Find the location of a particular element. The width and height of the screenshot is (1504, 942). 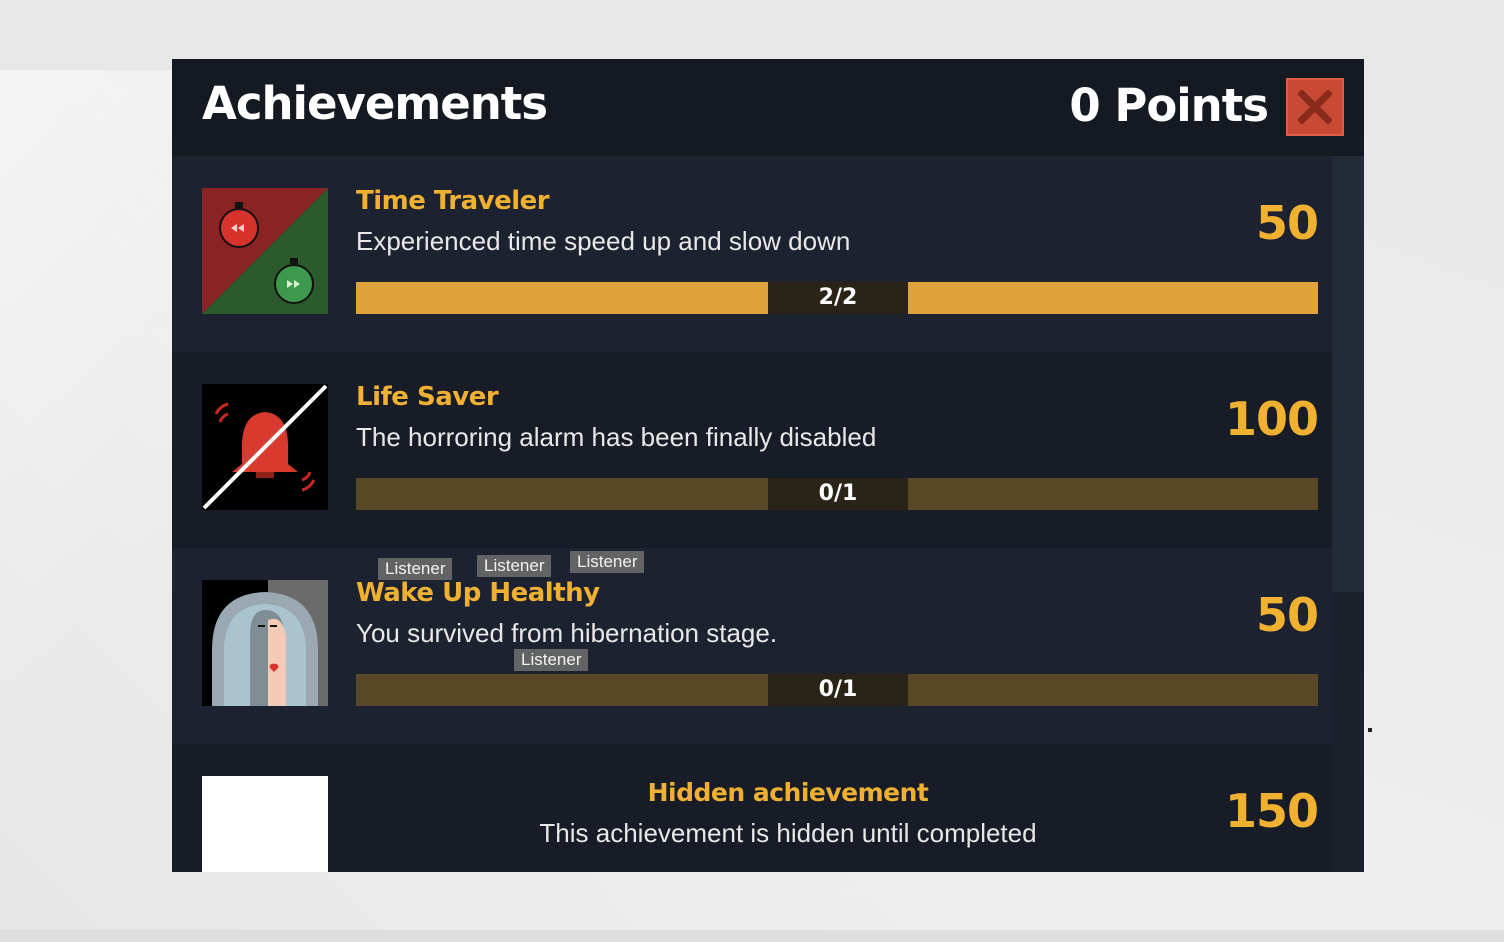

achievement-name: Wake Up Healthy is located at coordinates (478, 593).